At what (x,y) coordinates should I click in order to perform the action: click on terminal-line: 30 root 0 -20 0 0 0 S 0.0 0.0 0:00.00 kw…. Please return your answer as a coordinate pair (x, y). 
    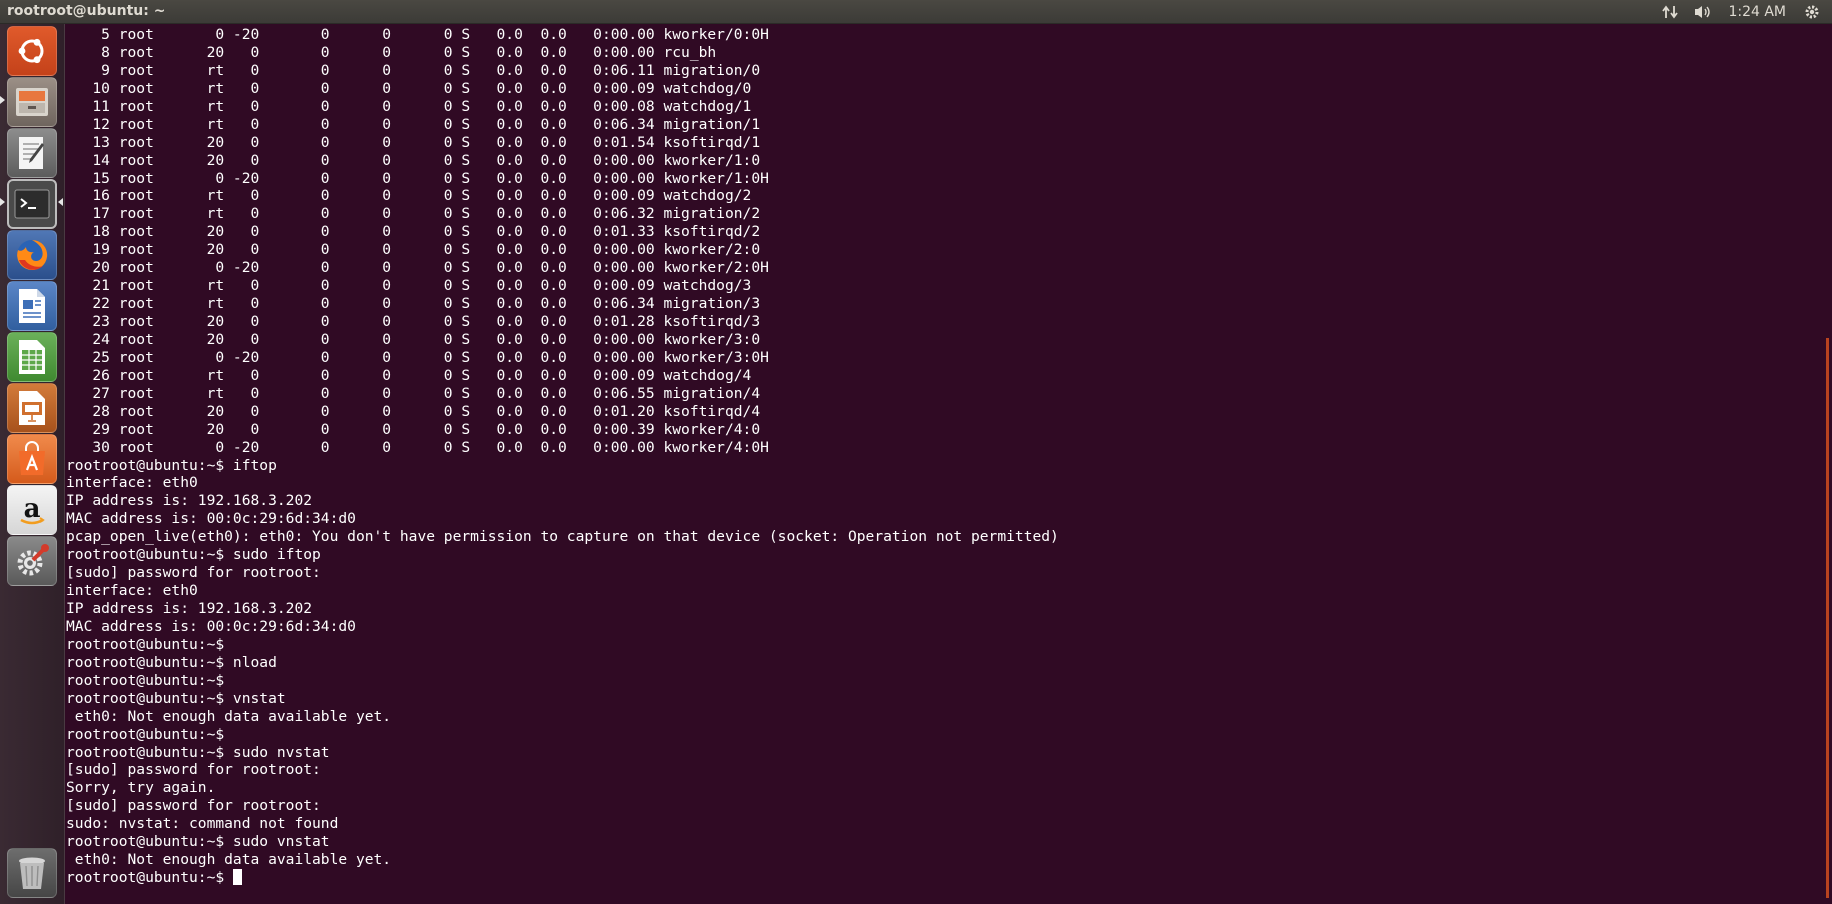
    Looking at the image, I should click on (417, 447).